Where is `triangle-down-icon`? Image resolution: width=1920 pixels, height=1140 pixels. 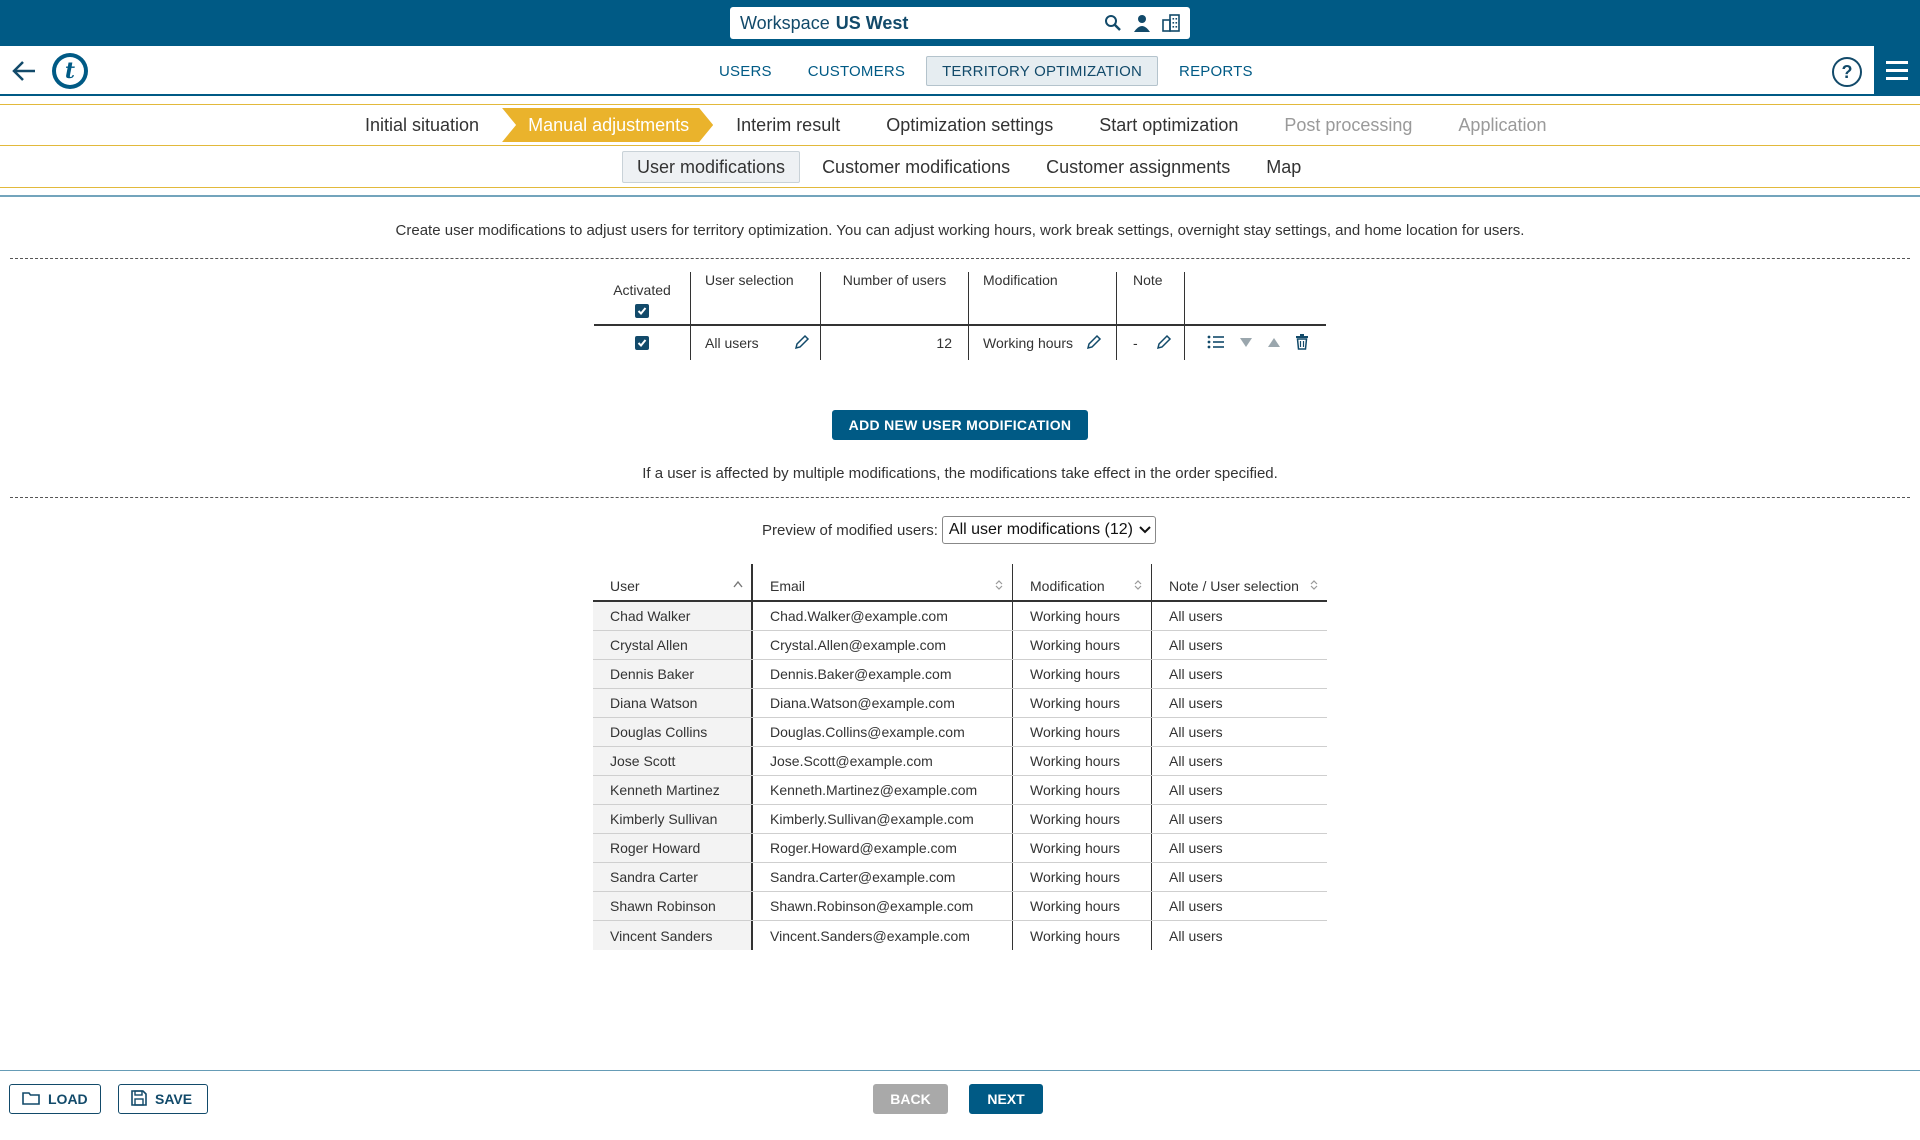
triangle-down-icon is located at coordinates (1246, 343).